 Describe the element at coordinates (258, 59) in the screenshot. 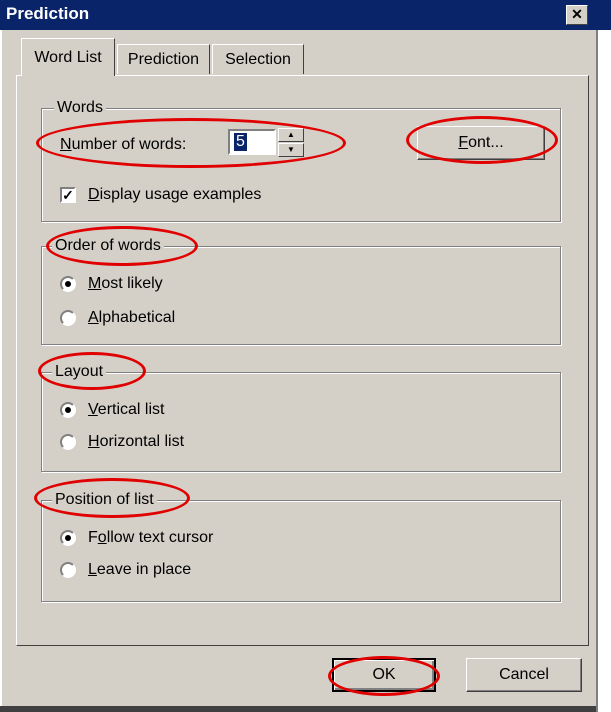

I see `tab-selection: Selection` at that location.